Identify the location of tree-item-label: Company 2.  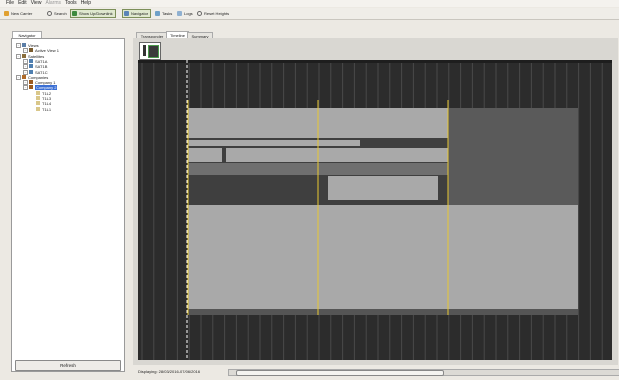
(46, 88).